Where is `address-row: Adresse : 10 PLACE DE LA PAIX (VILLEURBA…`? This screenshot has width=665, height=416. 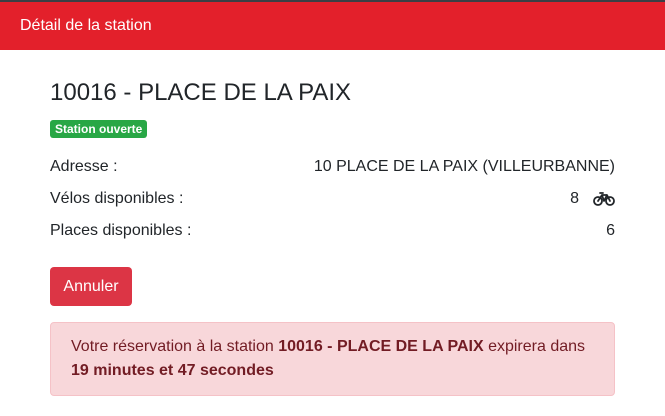 address-row: Adresse : 10 PLACE DE LA PAIX (VILLEURBA… is located at coordinates (332, 170).